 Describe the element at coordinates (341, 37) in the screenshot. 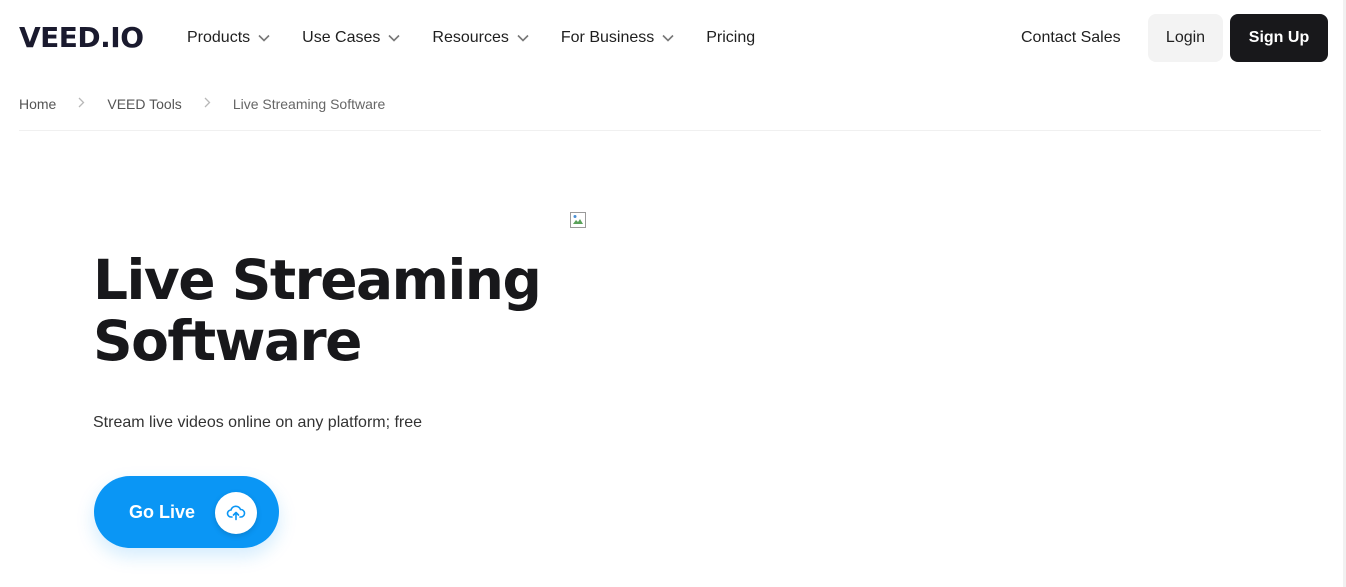

I see `nav-use-cases-label: Use Cases` at that location.